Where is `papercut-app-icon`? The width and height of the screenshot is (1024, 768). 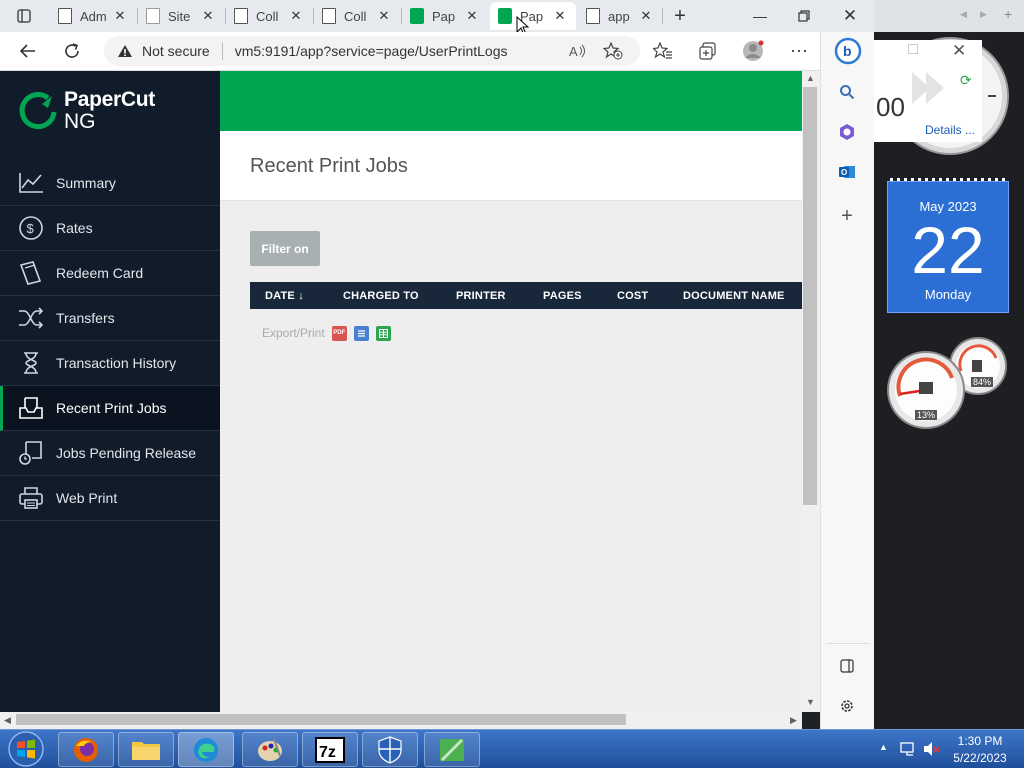 papercut-app-icon is located at coordinates (452, 749).